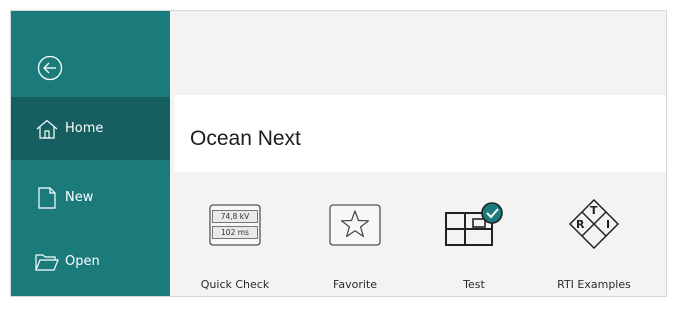 This screenshot has width=677, height=311. I want to click on home-icon, so click(47, 129).